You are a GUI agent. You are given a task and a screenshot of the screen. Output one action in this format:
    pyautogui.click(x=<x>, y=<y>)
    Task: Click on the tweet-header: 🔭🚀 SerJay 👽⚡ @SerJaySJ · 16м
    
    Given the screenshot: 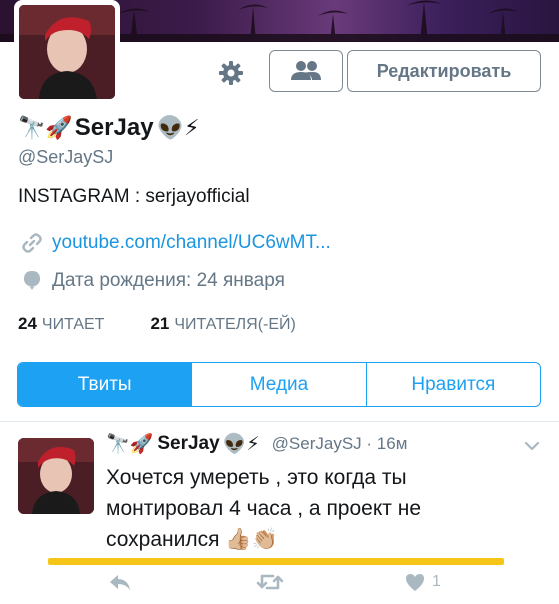 What is the action you would take?
    pyautogui.click(x=256, y=444)
    